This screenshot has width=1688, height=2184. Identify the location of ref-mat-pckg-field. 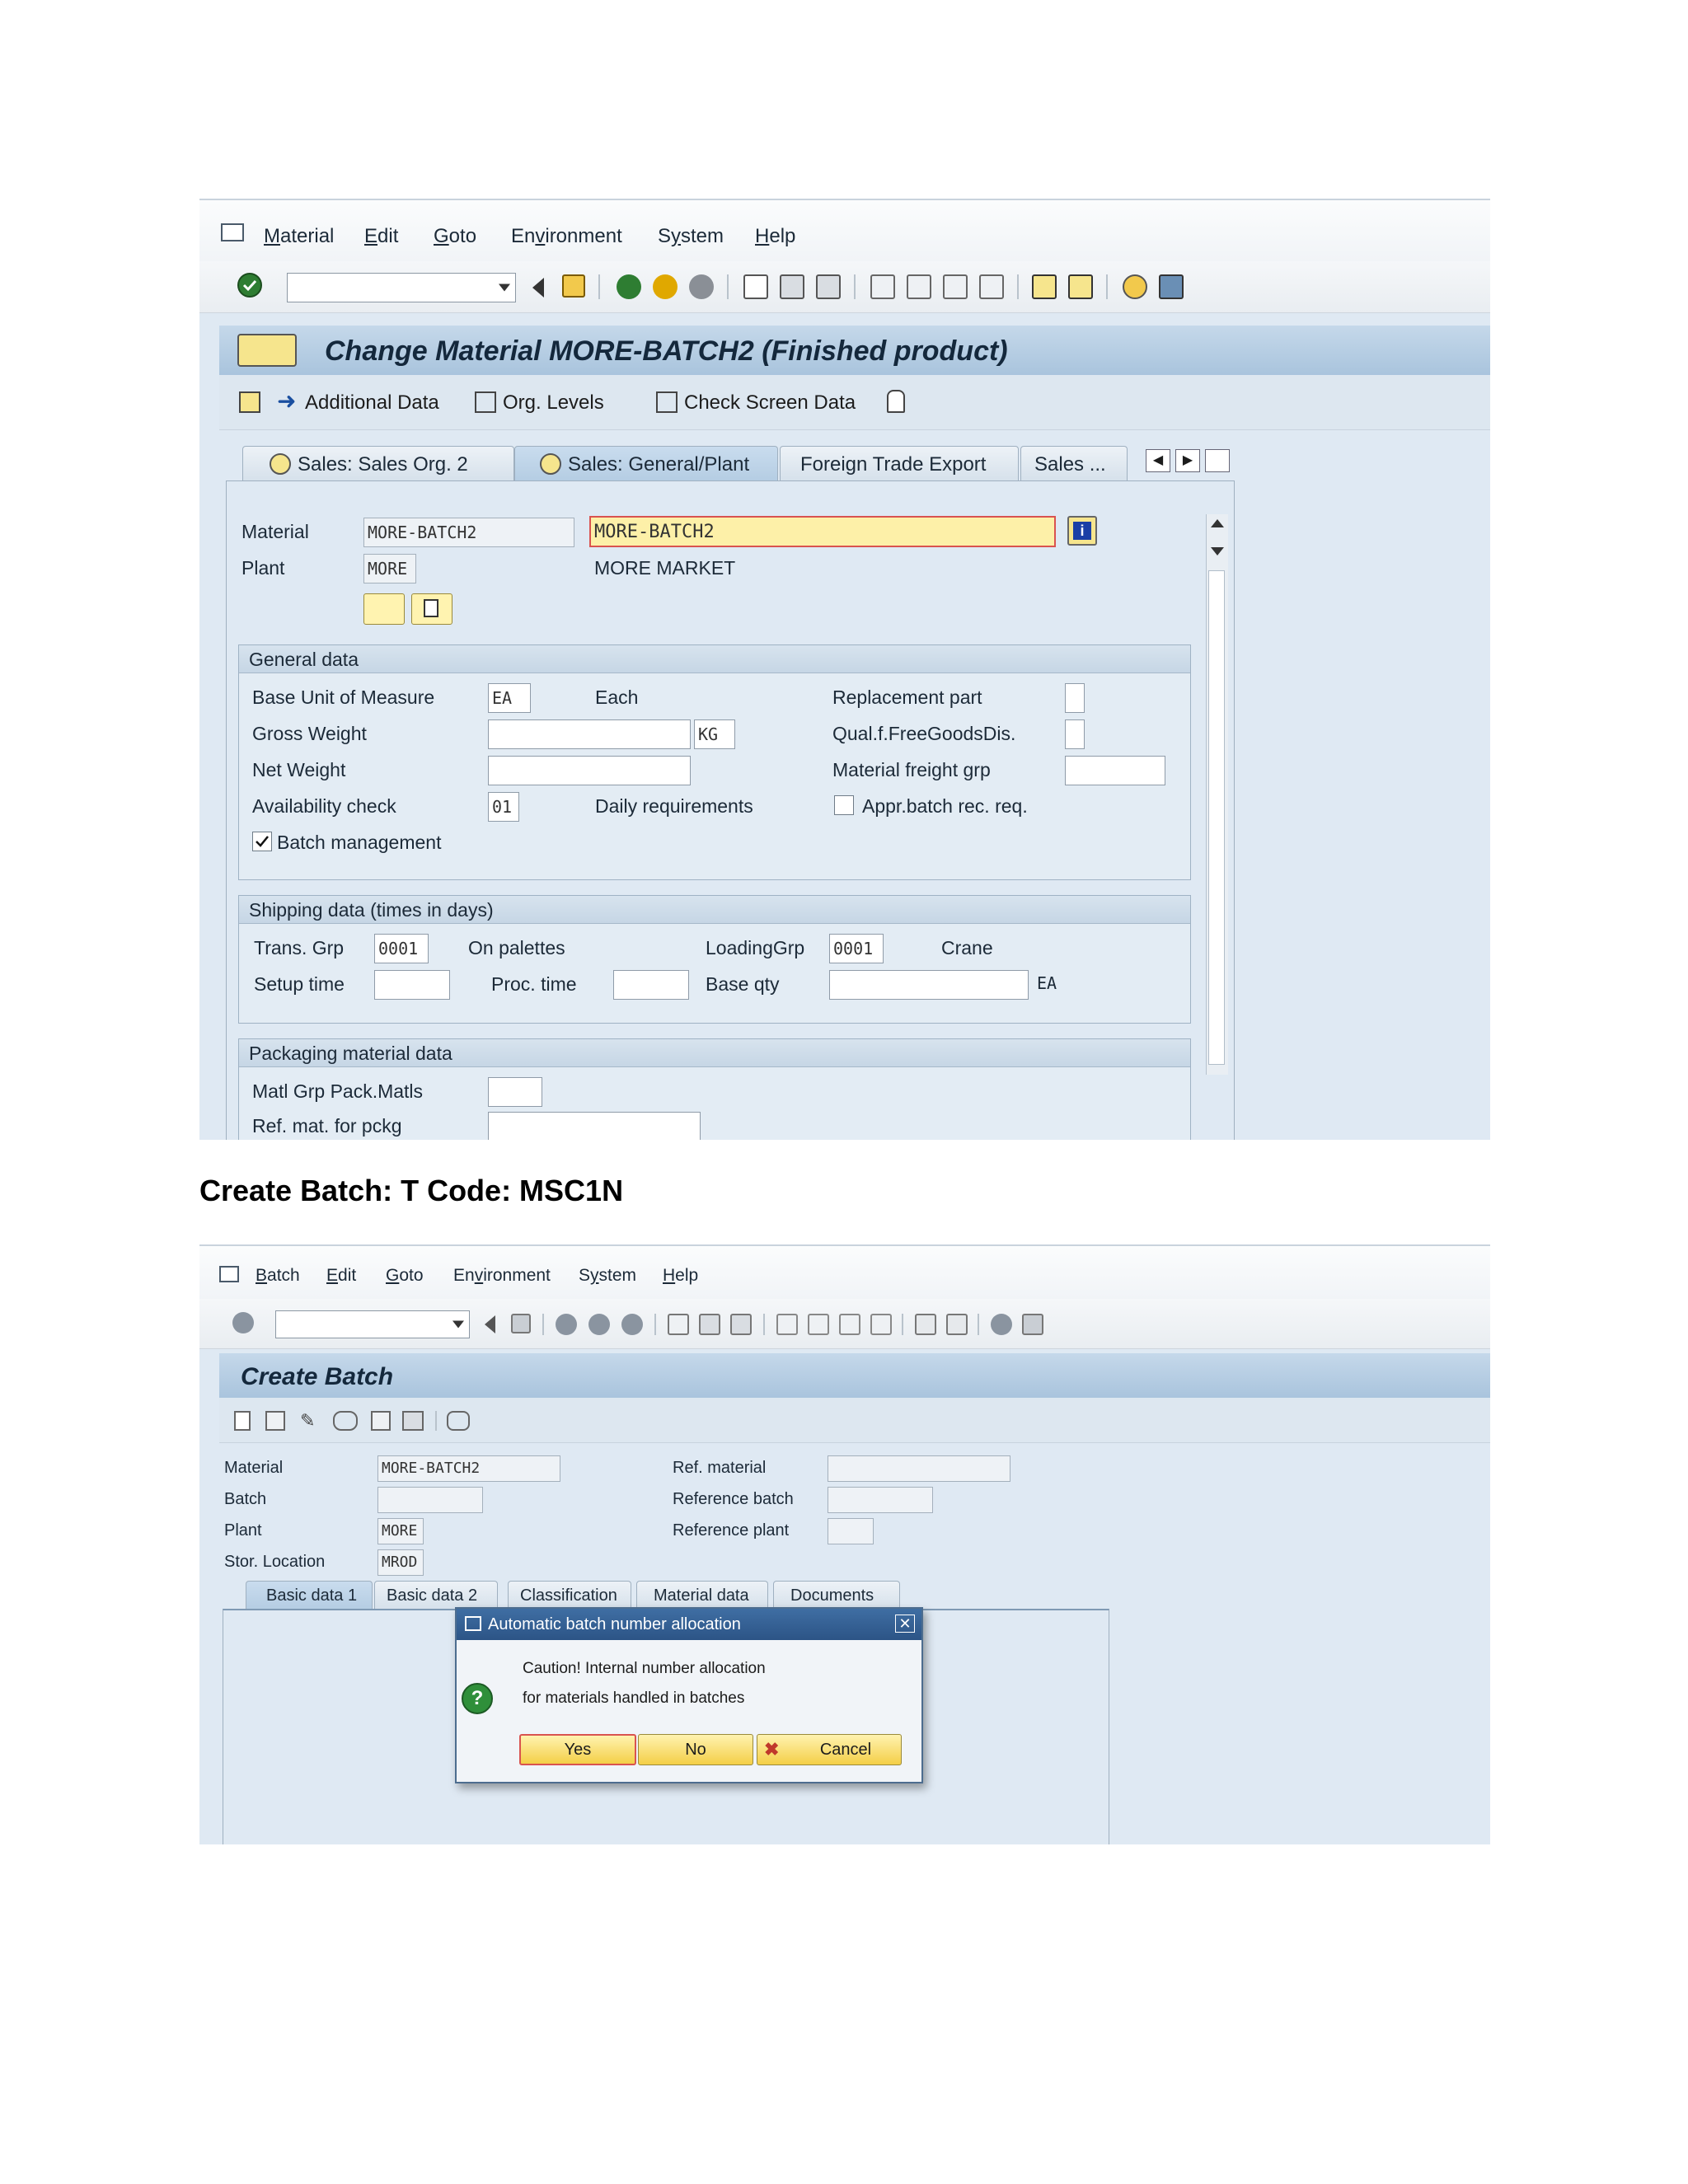
(594, 1126).